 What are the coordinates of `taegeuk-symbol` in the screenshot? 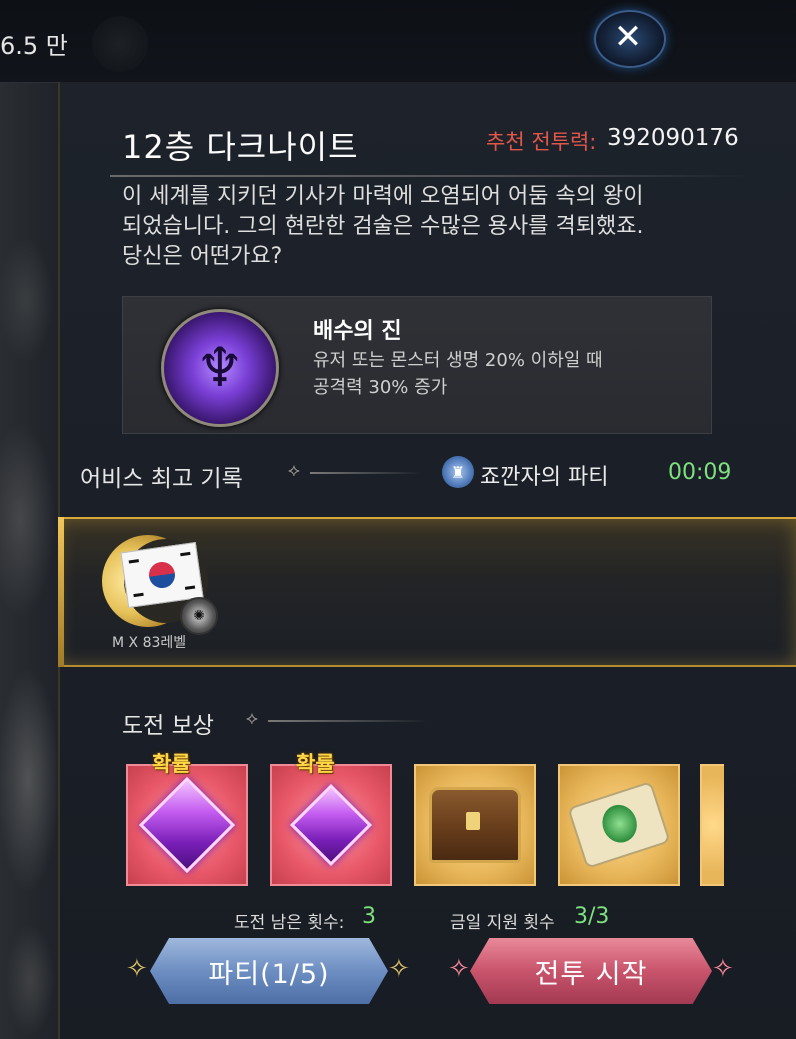 It's located at (162, 575).